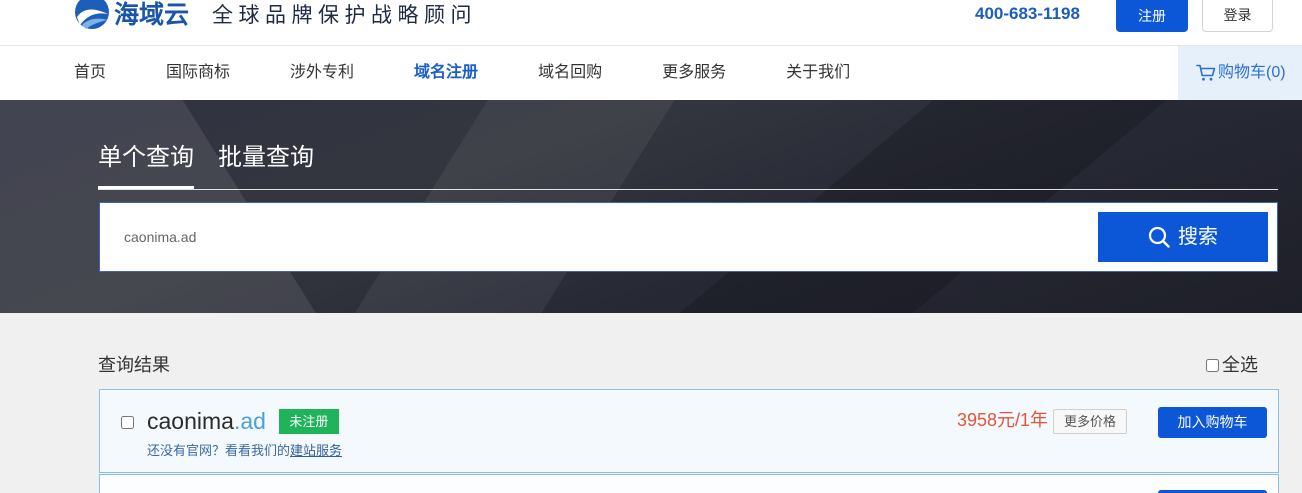 The width and height of the screenshot is (1302, 493). Describe the element at coordinates (1240, 365) in the screenshot. I see `select-all-label: 全选` at that location.